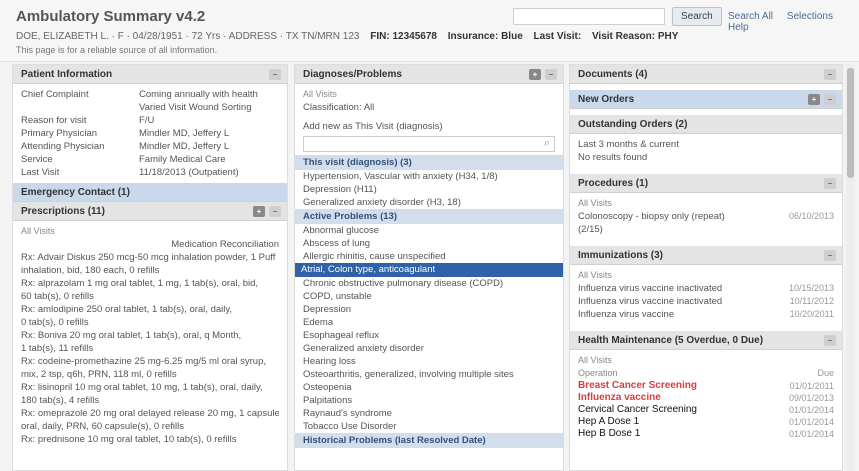 Image resolution: width=859 pixels, height=471 pixels. I want to click on diagnoses-title: Diagnoses/Problems, so click(352, 74).